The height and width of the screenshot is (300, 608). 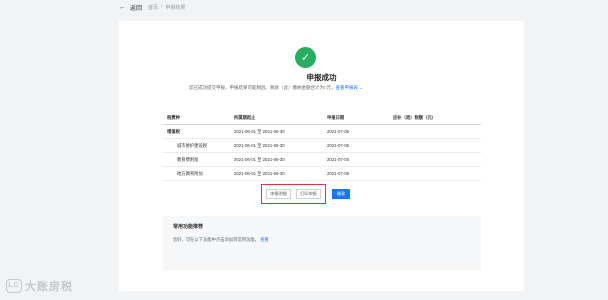 I want to click on favorites-view-link: 查看, so click(x=264, y=239).